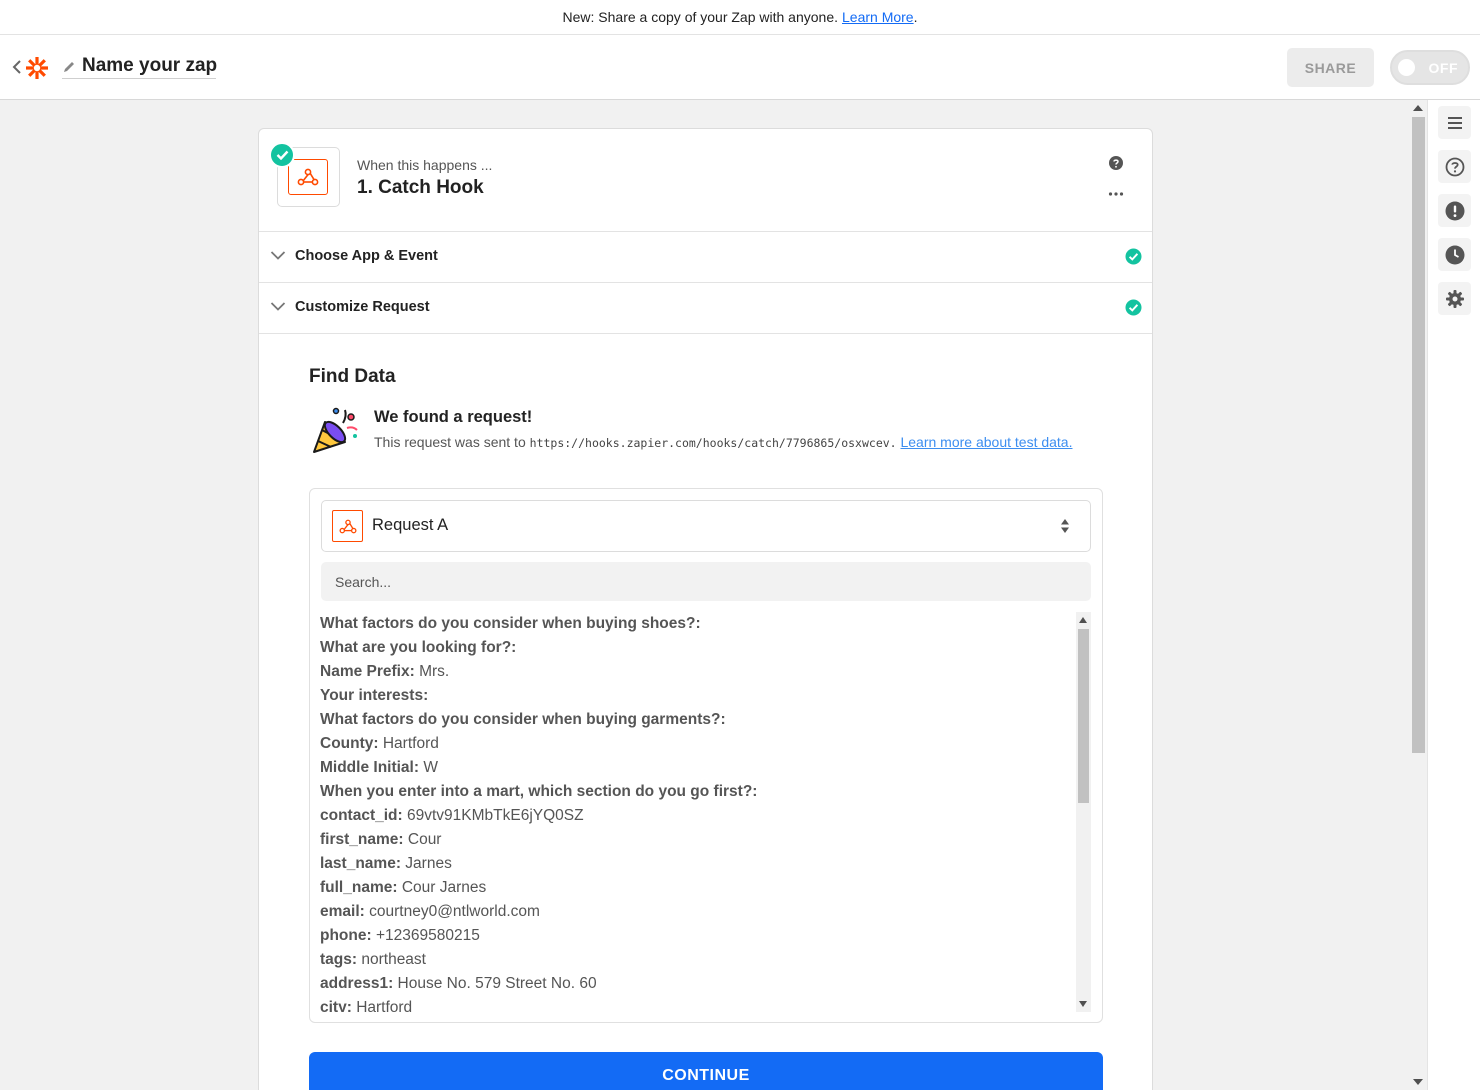  What do you see at coordinates (139, 78) in the screenshot?
I see `zap-name-underline` at bounding box center [139, 78].